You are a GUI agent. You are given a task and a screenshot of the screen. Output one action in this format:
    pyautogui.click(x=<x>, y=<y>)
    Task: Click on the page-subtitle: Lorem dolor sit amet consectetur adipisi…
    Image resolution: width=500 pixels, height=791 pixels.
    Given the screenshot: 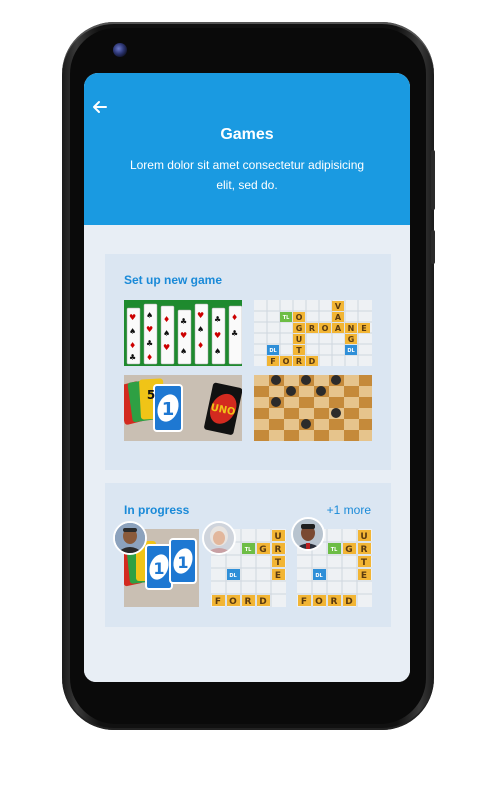 What is the action you would take?
    pyautogui.click(x=247, y=175)
    